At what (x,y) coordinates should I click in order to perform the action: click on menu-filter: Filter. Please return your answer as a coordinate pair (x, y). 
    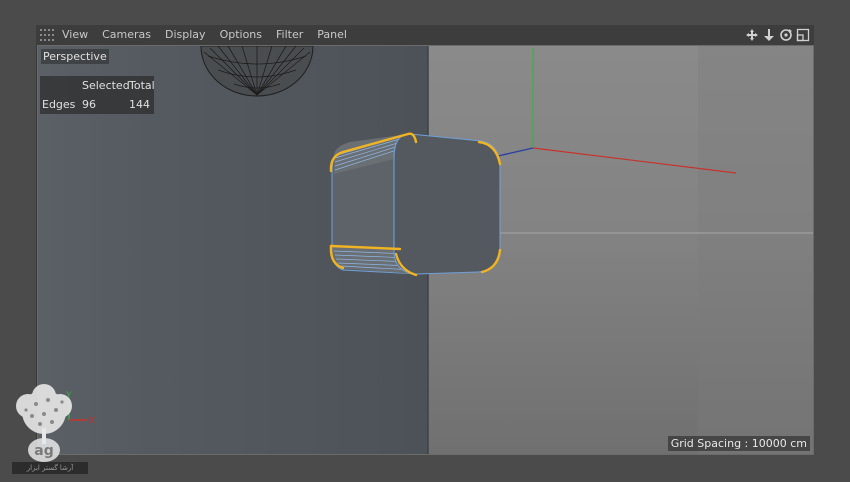
    Looking at the image, I should click on (289, 34).